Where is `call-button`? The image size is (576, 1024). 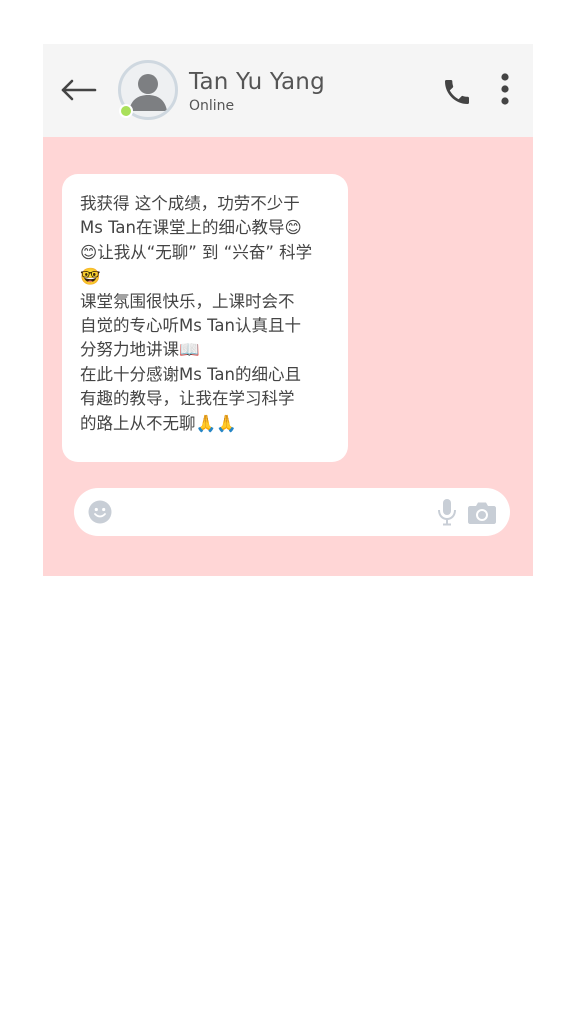
call-button is located at coordinates (457, 92).